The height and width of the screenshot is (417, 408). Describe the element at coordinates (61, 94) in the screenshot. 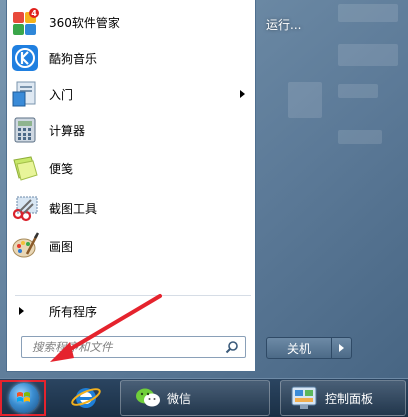

I see `program-label: 入门` at that location.